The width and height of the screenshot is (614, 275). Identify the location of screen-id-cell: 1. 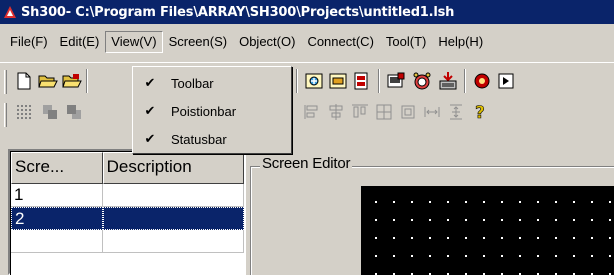
(57, 195).